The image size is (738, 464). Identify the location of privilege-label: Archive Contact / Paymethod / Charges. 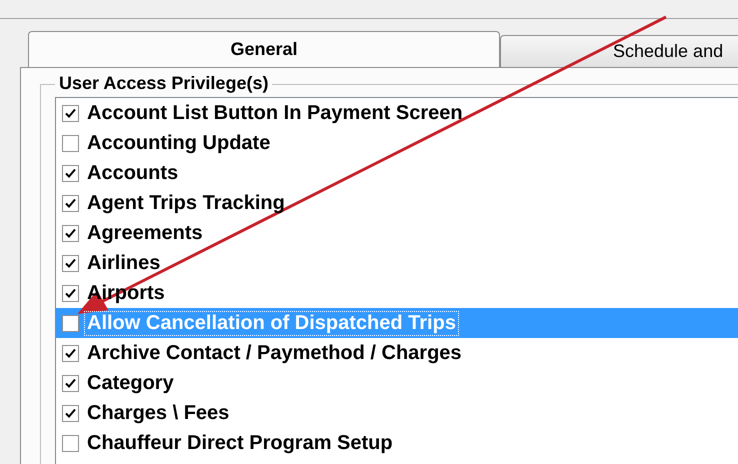
(274, 353).